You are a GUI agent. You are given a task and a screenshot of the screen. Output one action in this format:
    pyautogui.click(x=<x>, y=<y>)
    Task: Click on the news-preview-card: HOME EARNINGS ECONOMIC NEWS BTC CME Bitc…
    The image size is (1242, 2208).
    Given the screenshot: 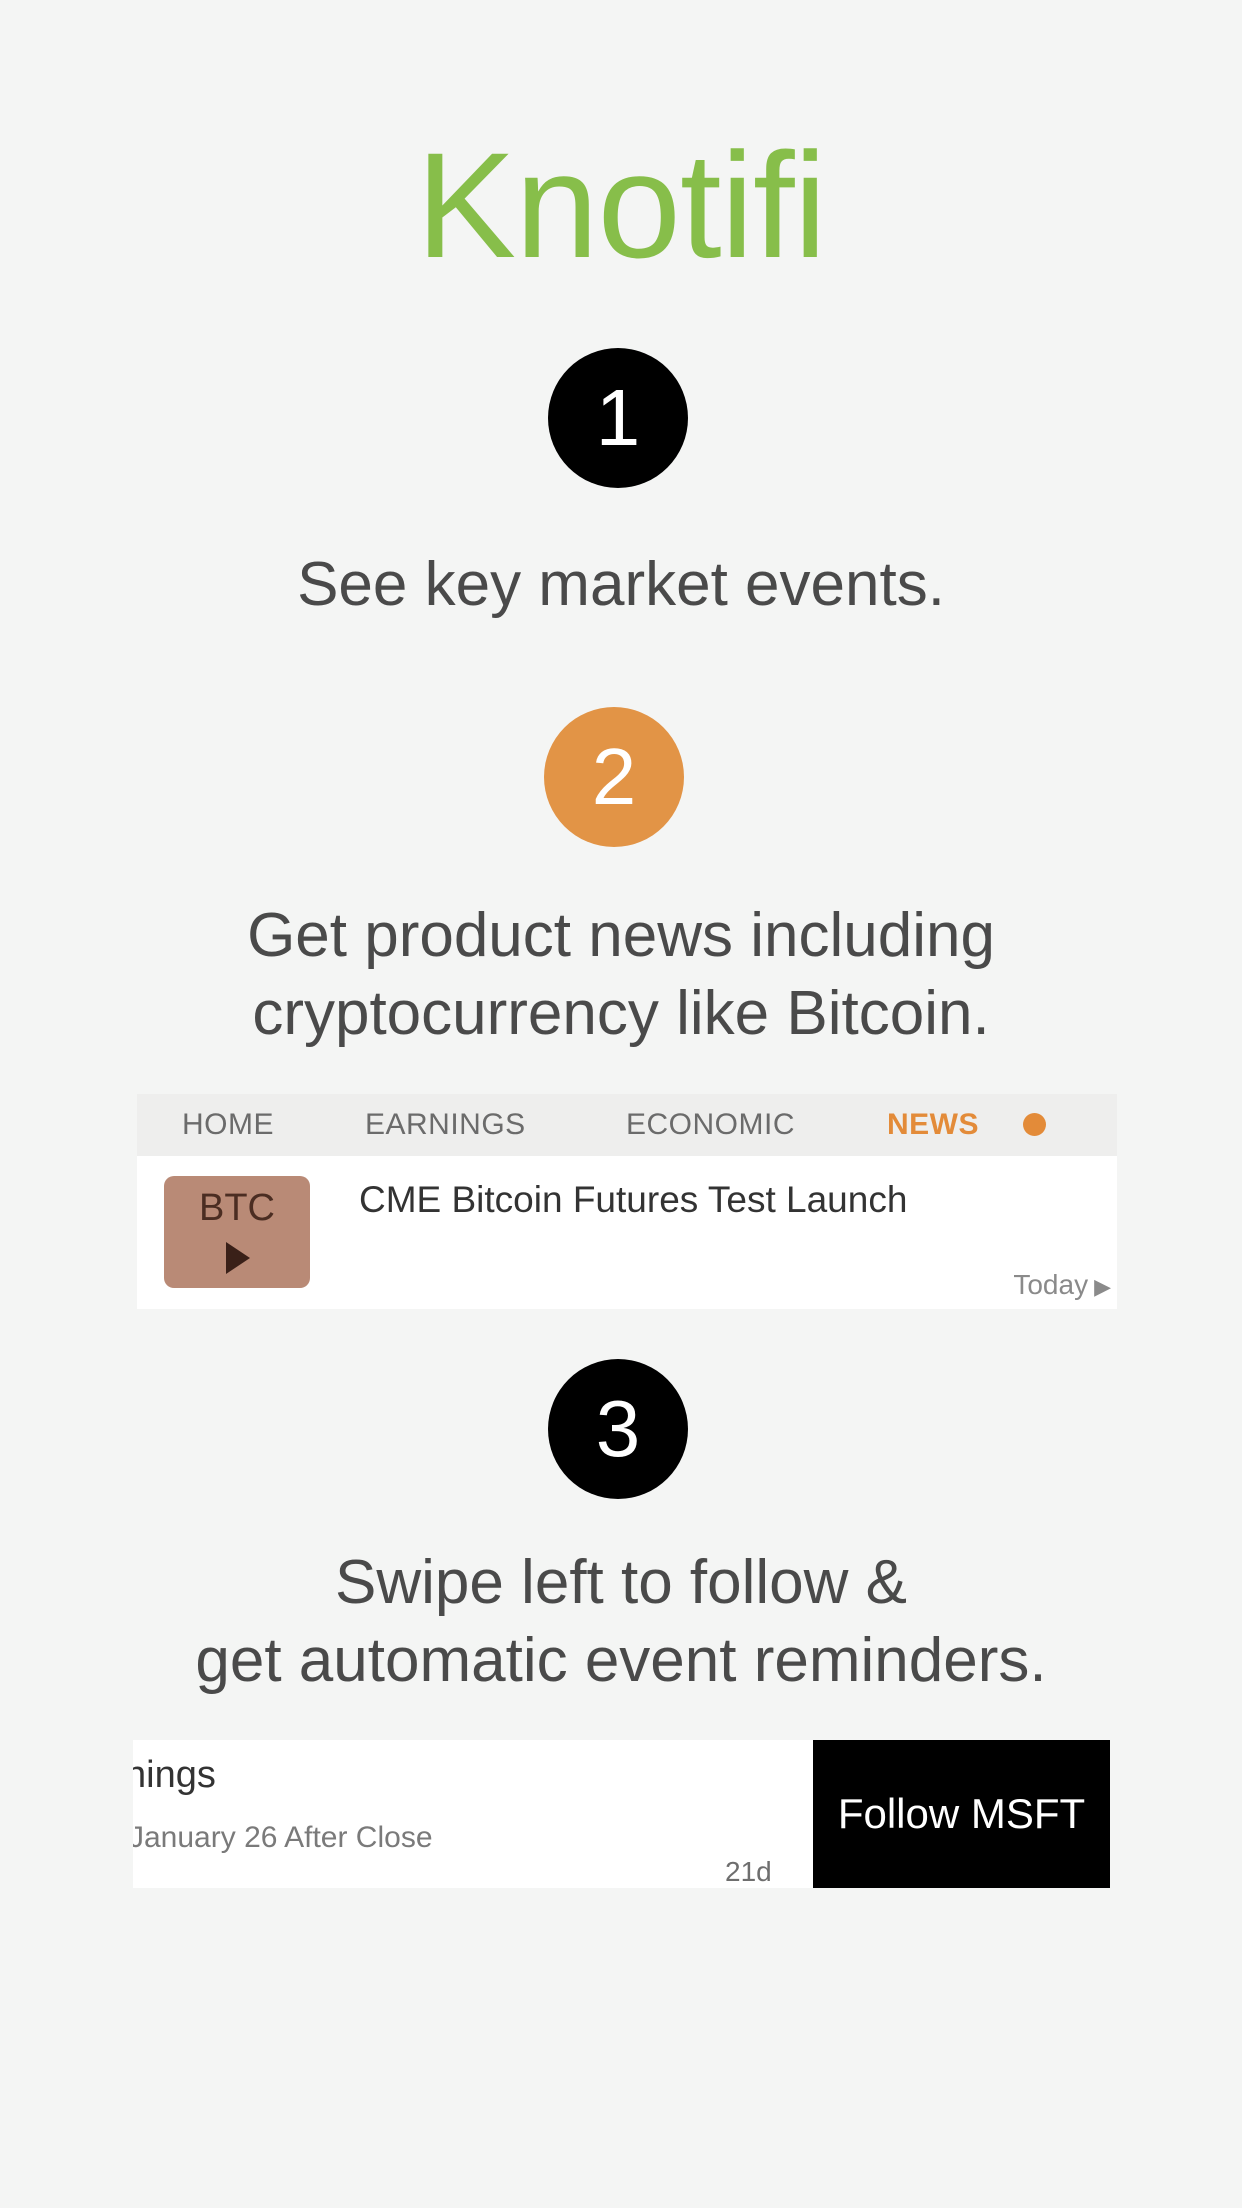 What is the action you would take?
    pyautogui.click(x=627, y=1201)
    